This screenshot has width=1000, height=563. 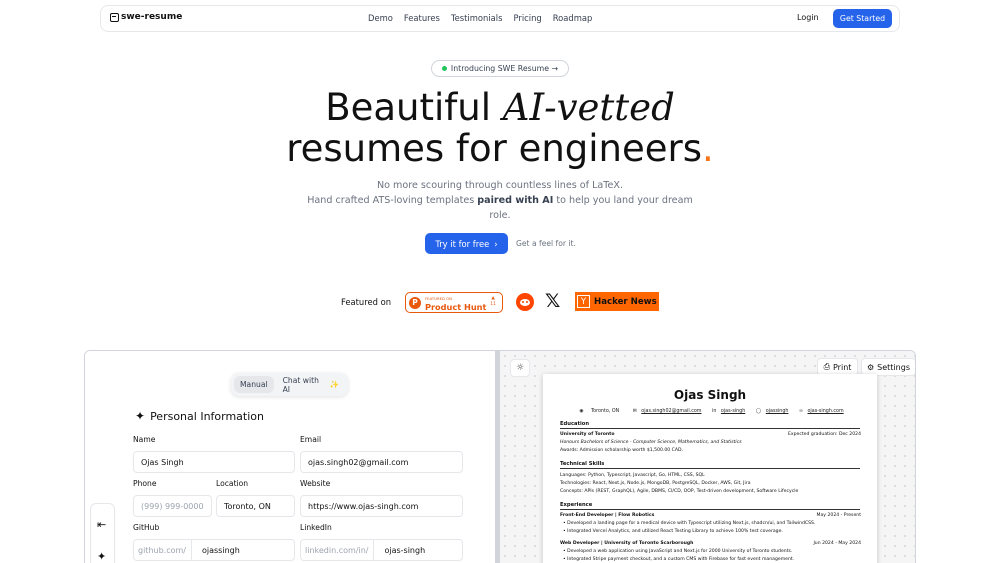 I want to click on location-label: Location, so click(x=232, y=483).